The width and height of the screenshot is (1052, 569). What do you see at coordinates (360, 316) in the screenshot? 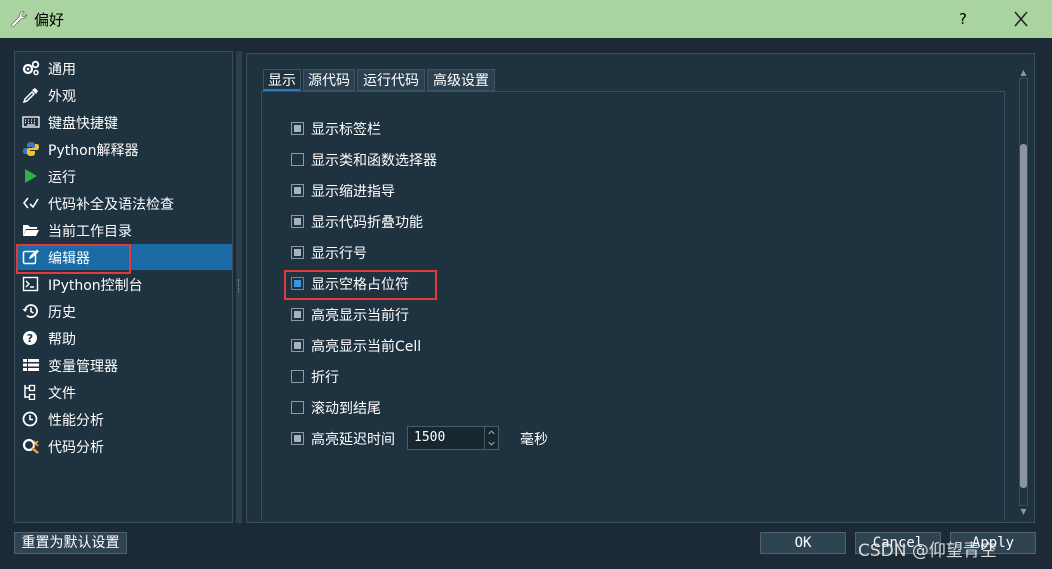
I see `option-label: 高亮显示当前行` at bounding box center [360, 316].